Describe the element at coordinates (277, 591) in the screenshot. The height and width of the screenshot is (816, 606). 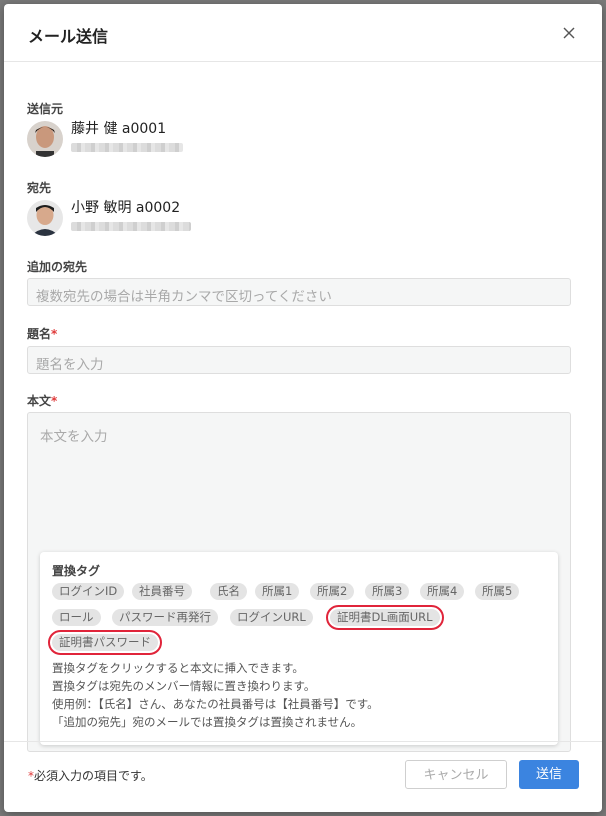
I see `tag-department-1: 所属1` at that location.